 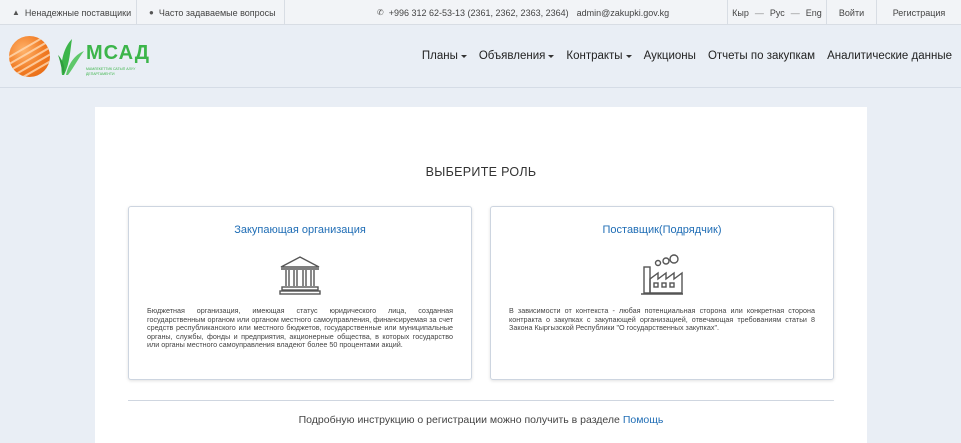 What do you see at coordinates (643, 420) in the screenshot?
I see `help-link: Помощь` at bounding box center [643, 420].